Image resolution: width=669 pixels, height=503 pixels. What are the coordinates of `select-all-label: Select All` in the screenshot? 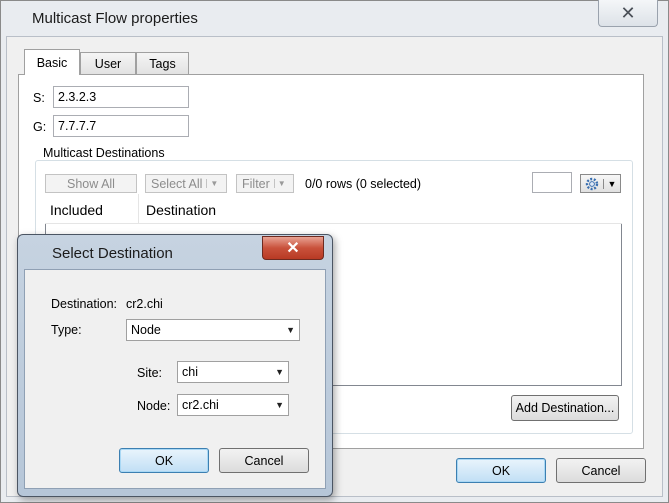 It's located at (177, 183).